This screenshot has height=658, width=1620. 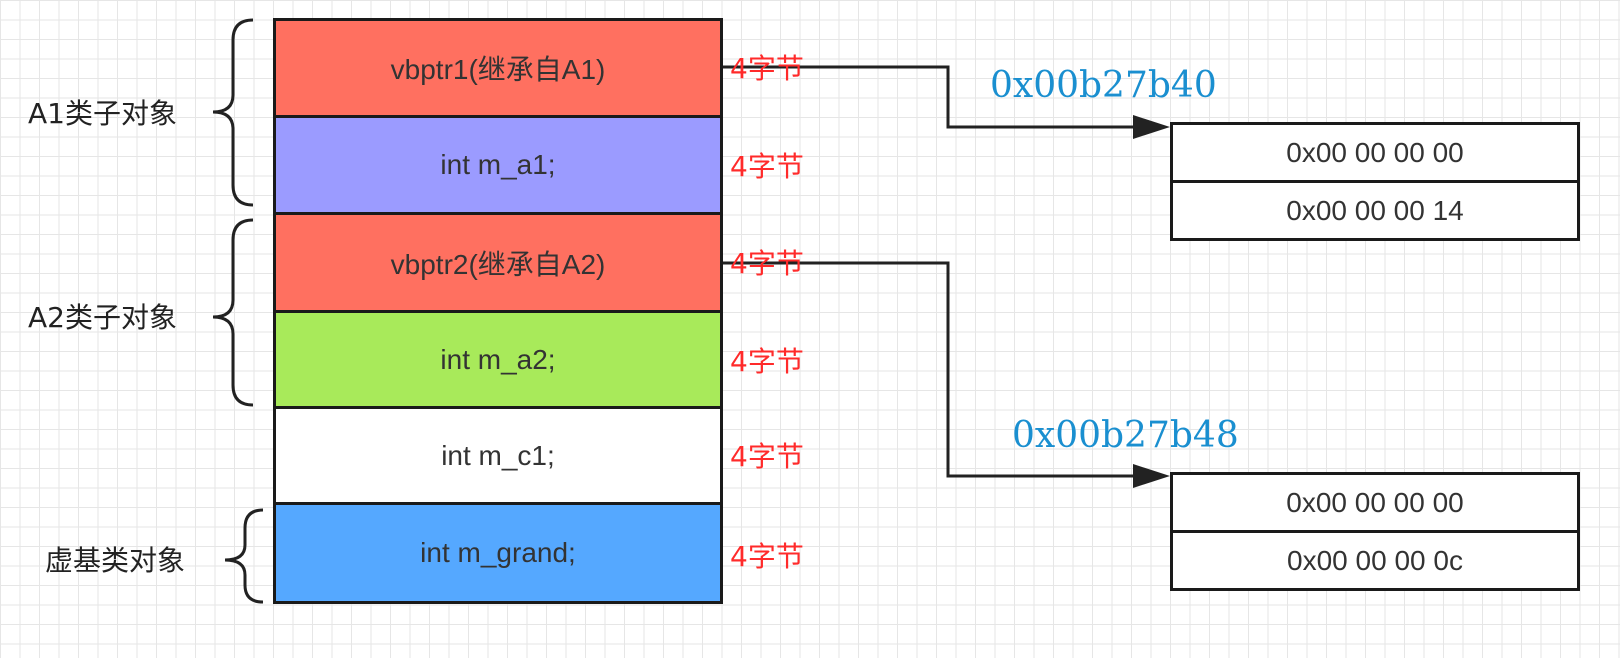 What do you see at coordinates (102, 113) in the screenshot?
I see `group-label-a1: A1类子对象` at bounding box center [102, 113].